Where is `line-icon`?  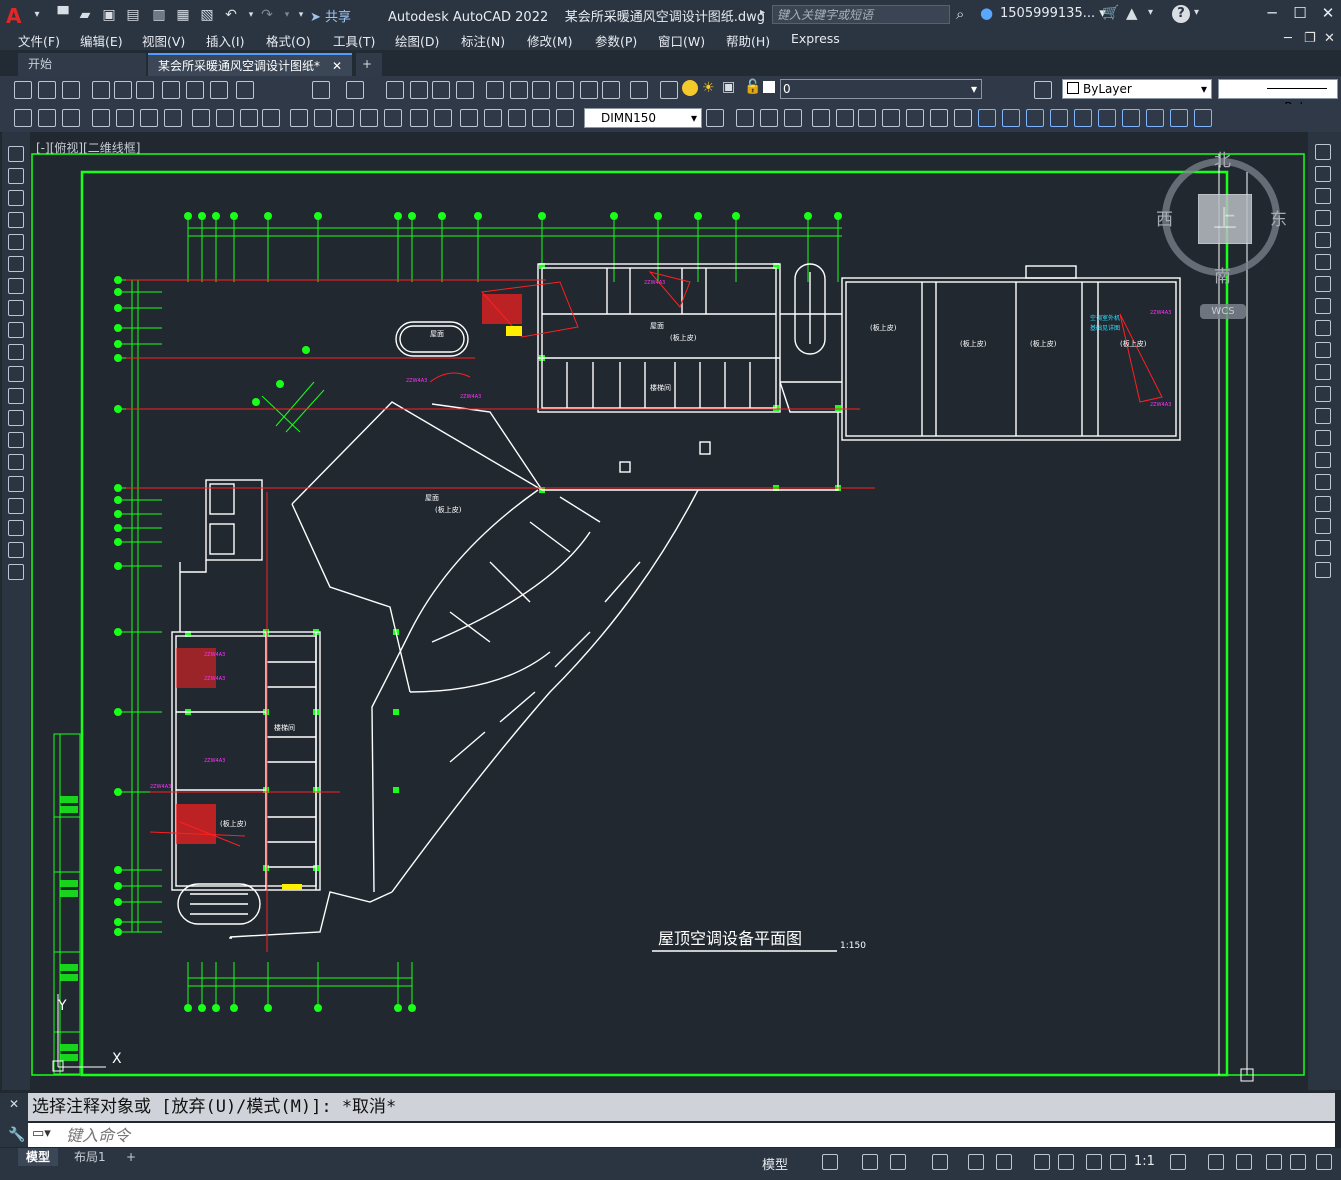 line-icon is located at coordinates (16, 154).